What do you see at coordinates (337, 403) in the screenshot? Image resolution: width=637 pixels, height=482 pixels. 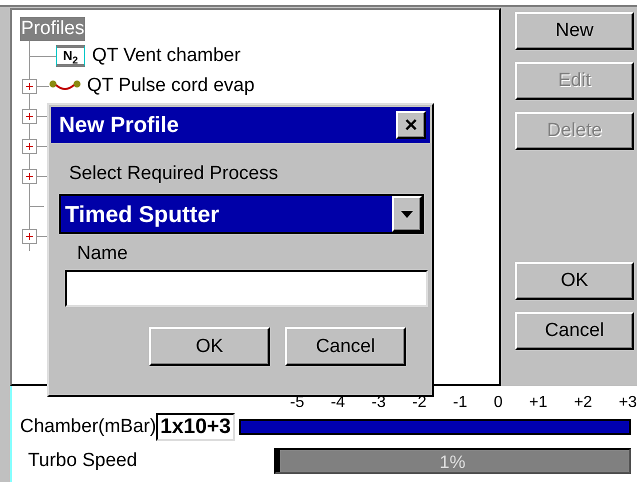 I see `scale-label: -4` at bounding box center [337, 403].